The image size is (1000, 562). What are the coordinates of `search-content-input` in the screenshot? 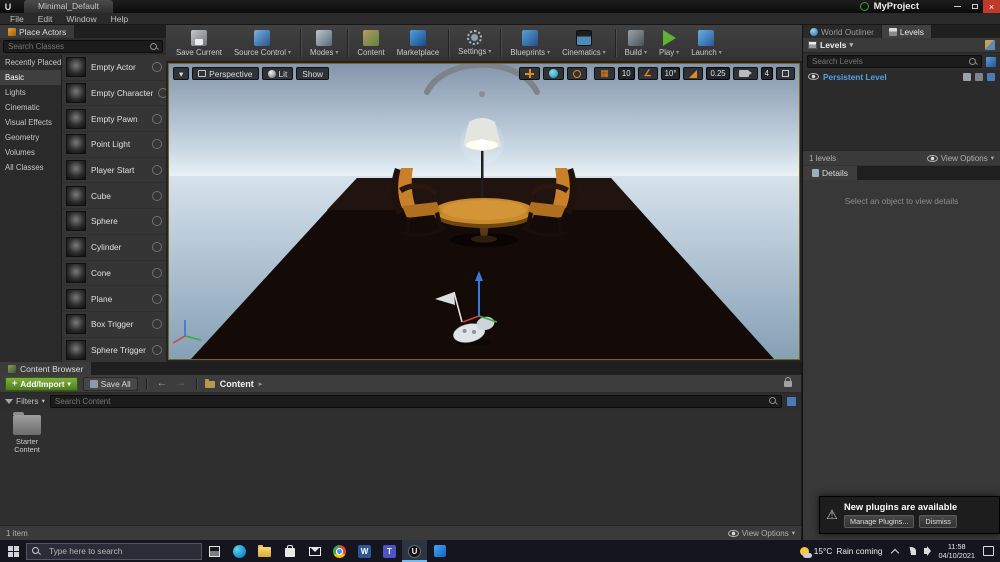 It's located at (409, 401).